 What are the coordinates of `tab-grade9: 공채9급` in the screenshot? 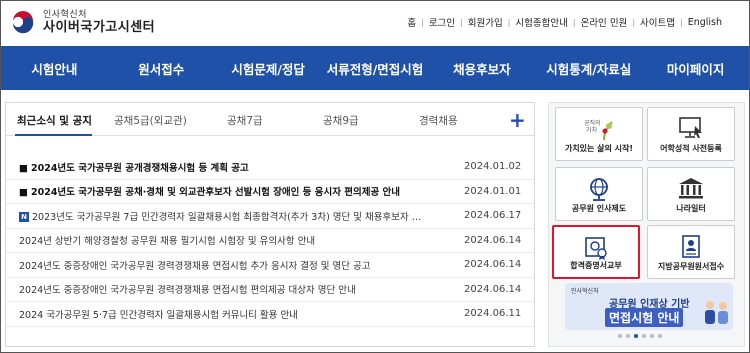 It's located at (341, 120).